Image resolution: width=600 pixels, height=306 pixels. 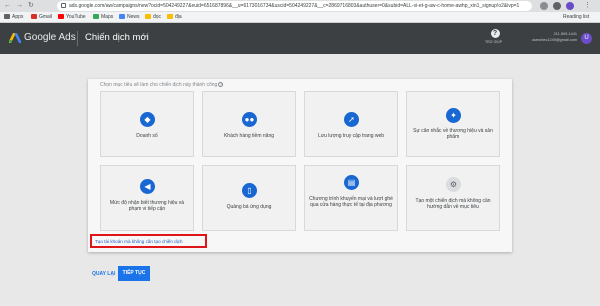 I want to click on store-icon: ▤, so click(x=351, y=182).